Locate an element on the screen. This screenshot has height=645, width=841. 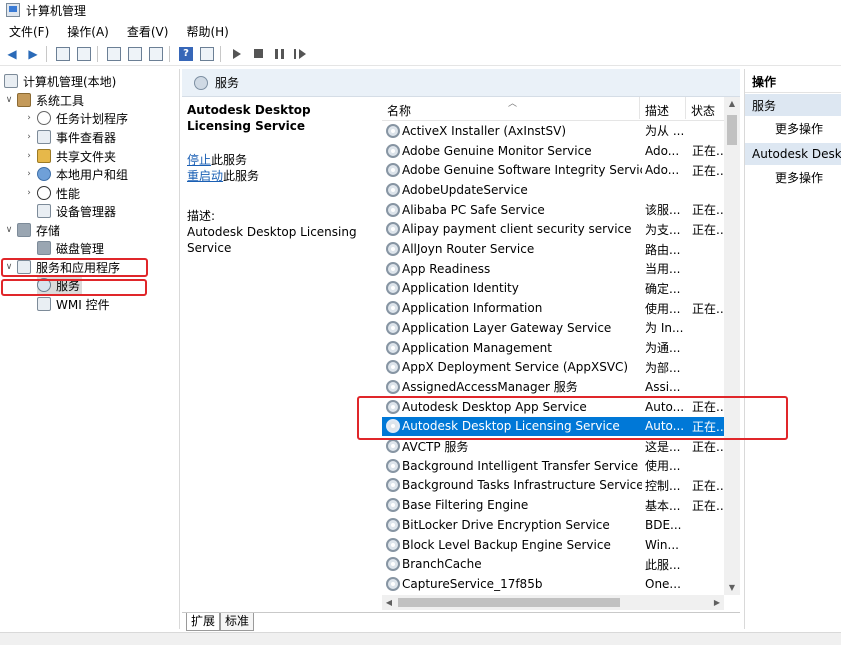
tree-item-event-viewer: › 事件查看器 is located at coordinates (70, 137).